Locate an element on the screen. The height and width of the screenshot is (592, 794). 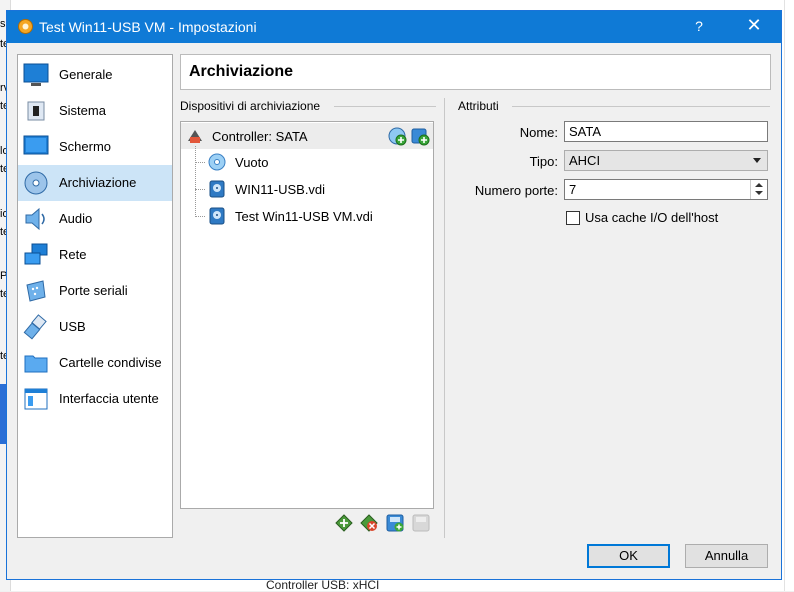
name-label: Nome: is located at coordinates (538, 132).